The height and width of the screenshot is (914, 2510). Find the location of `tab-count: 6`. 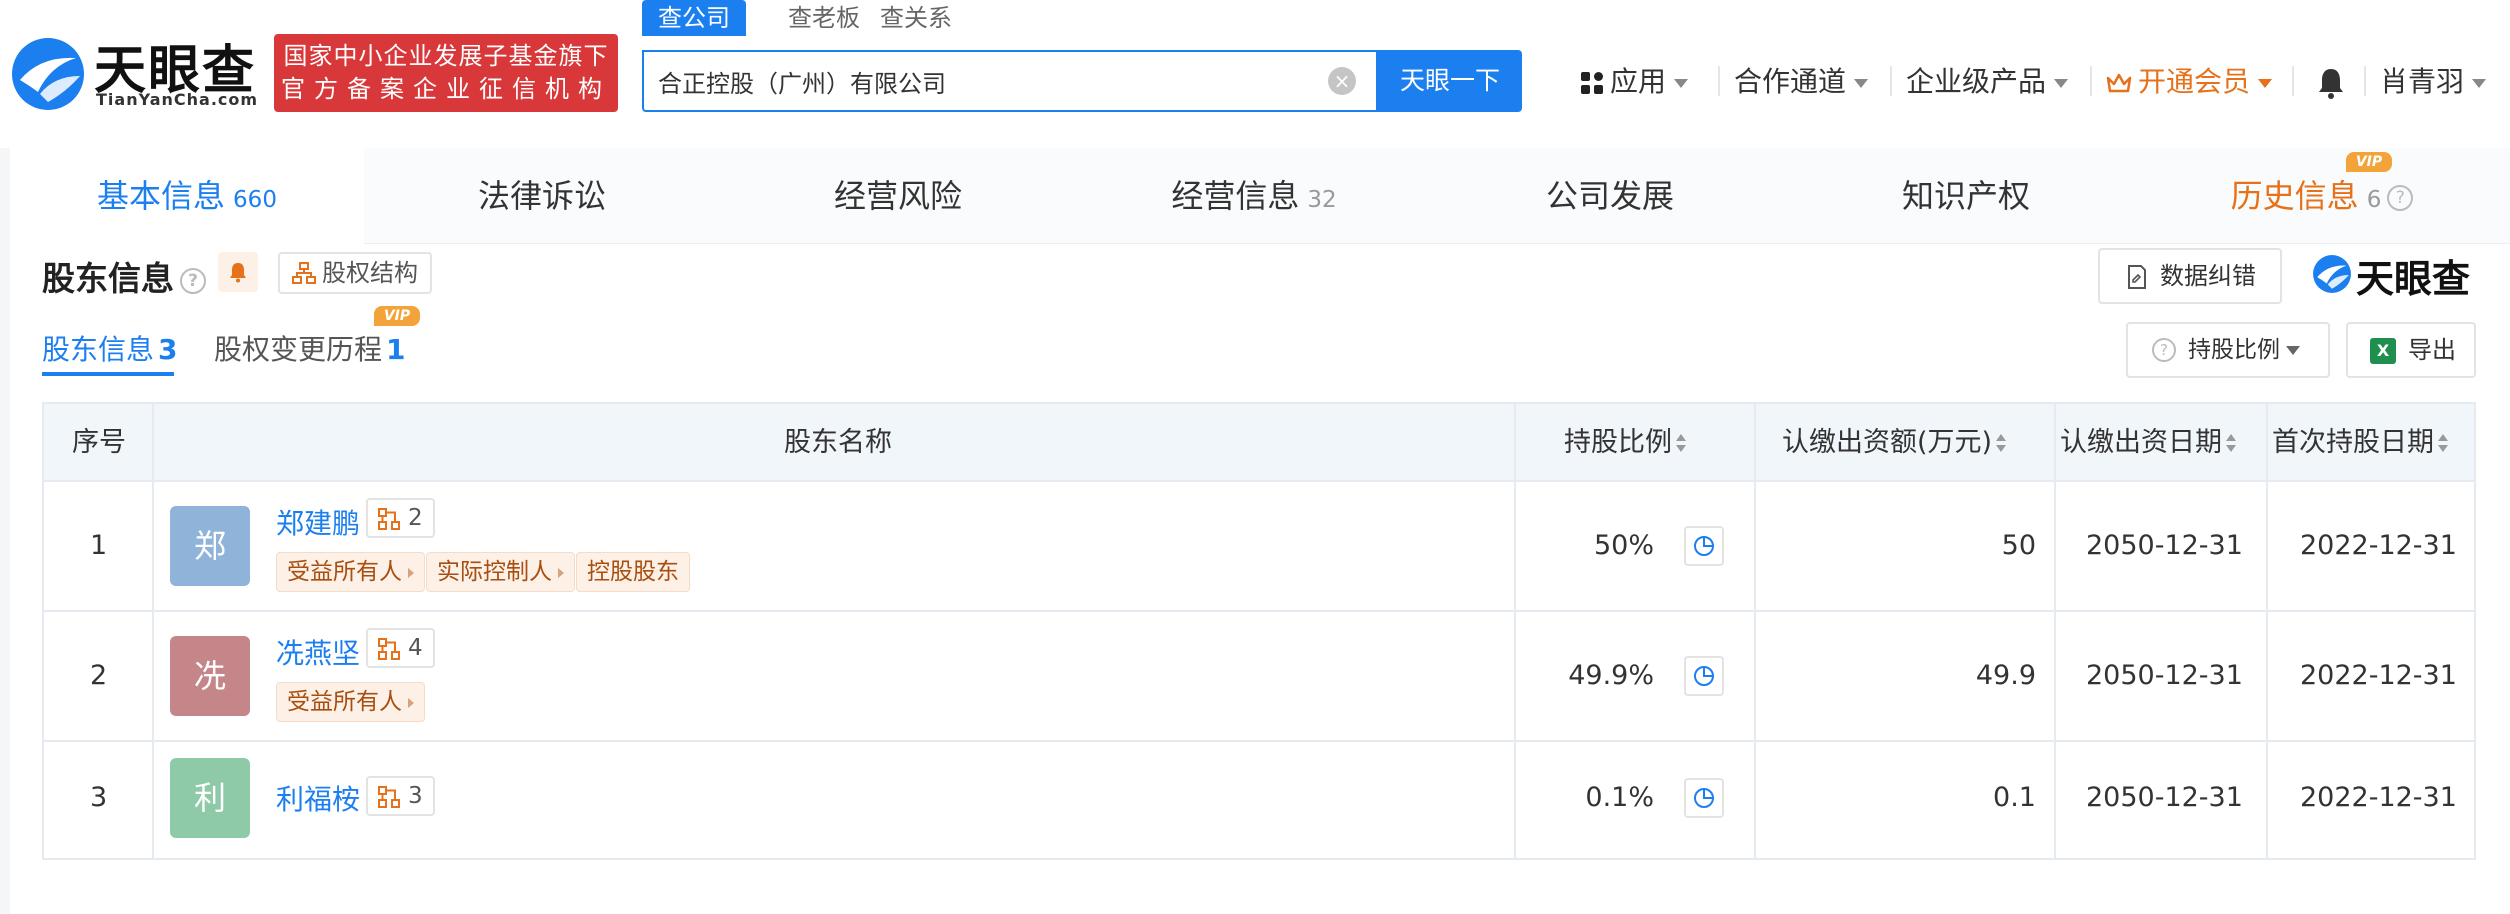

tab-count: 6 is located at coordinates (2374, 200).